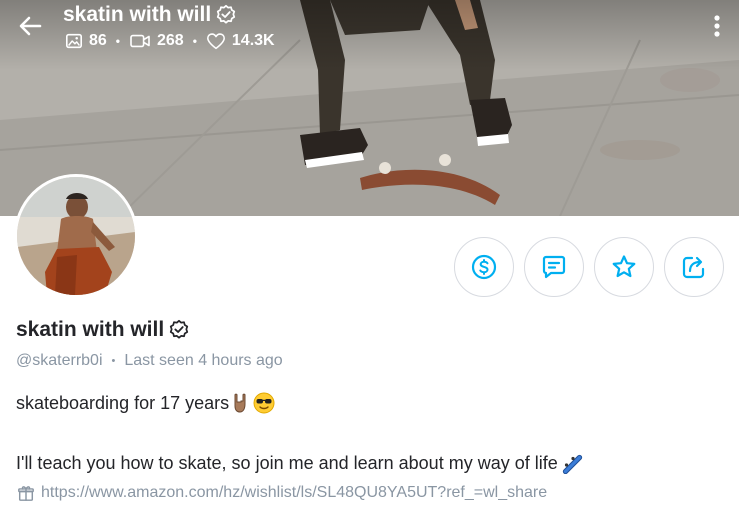  I want to click on profile-name: skatin with will, so click(103, 330).